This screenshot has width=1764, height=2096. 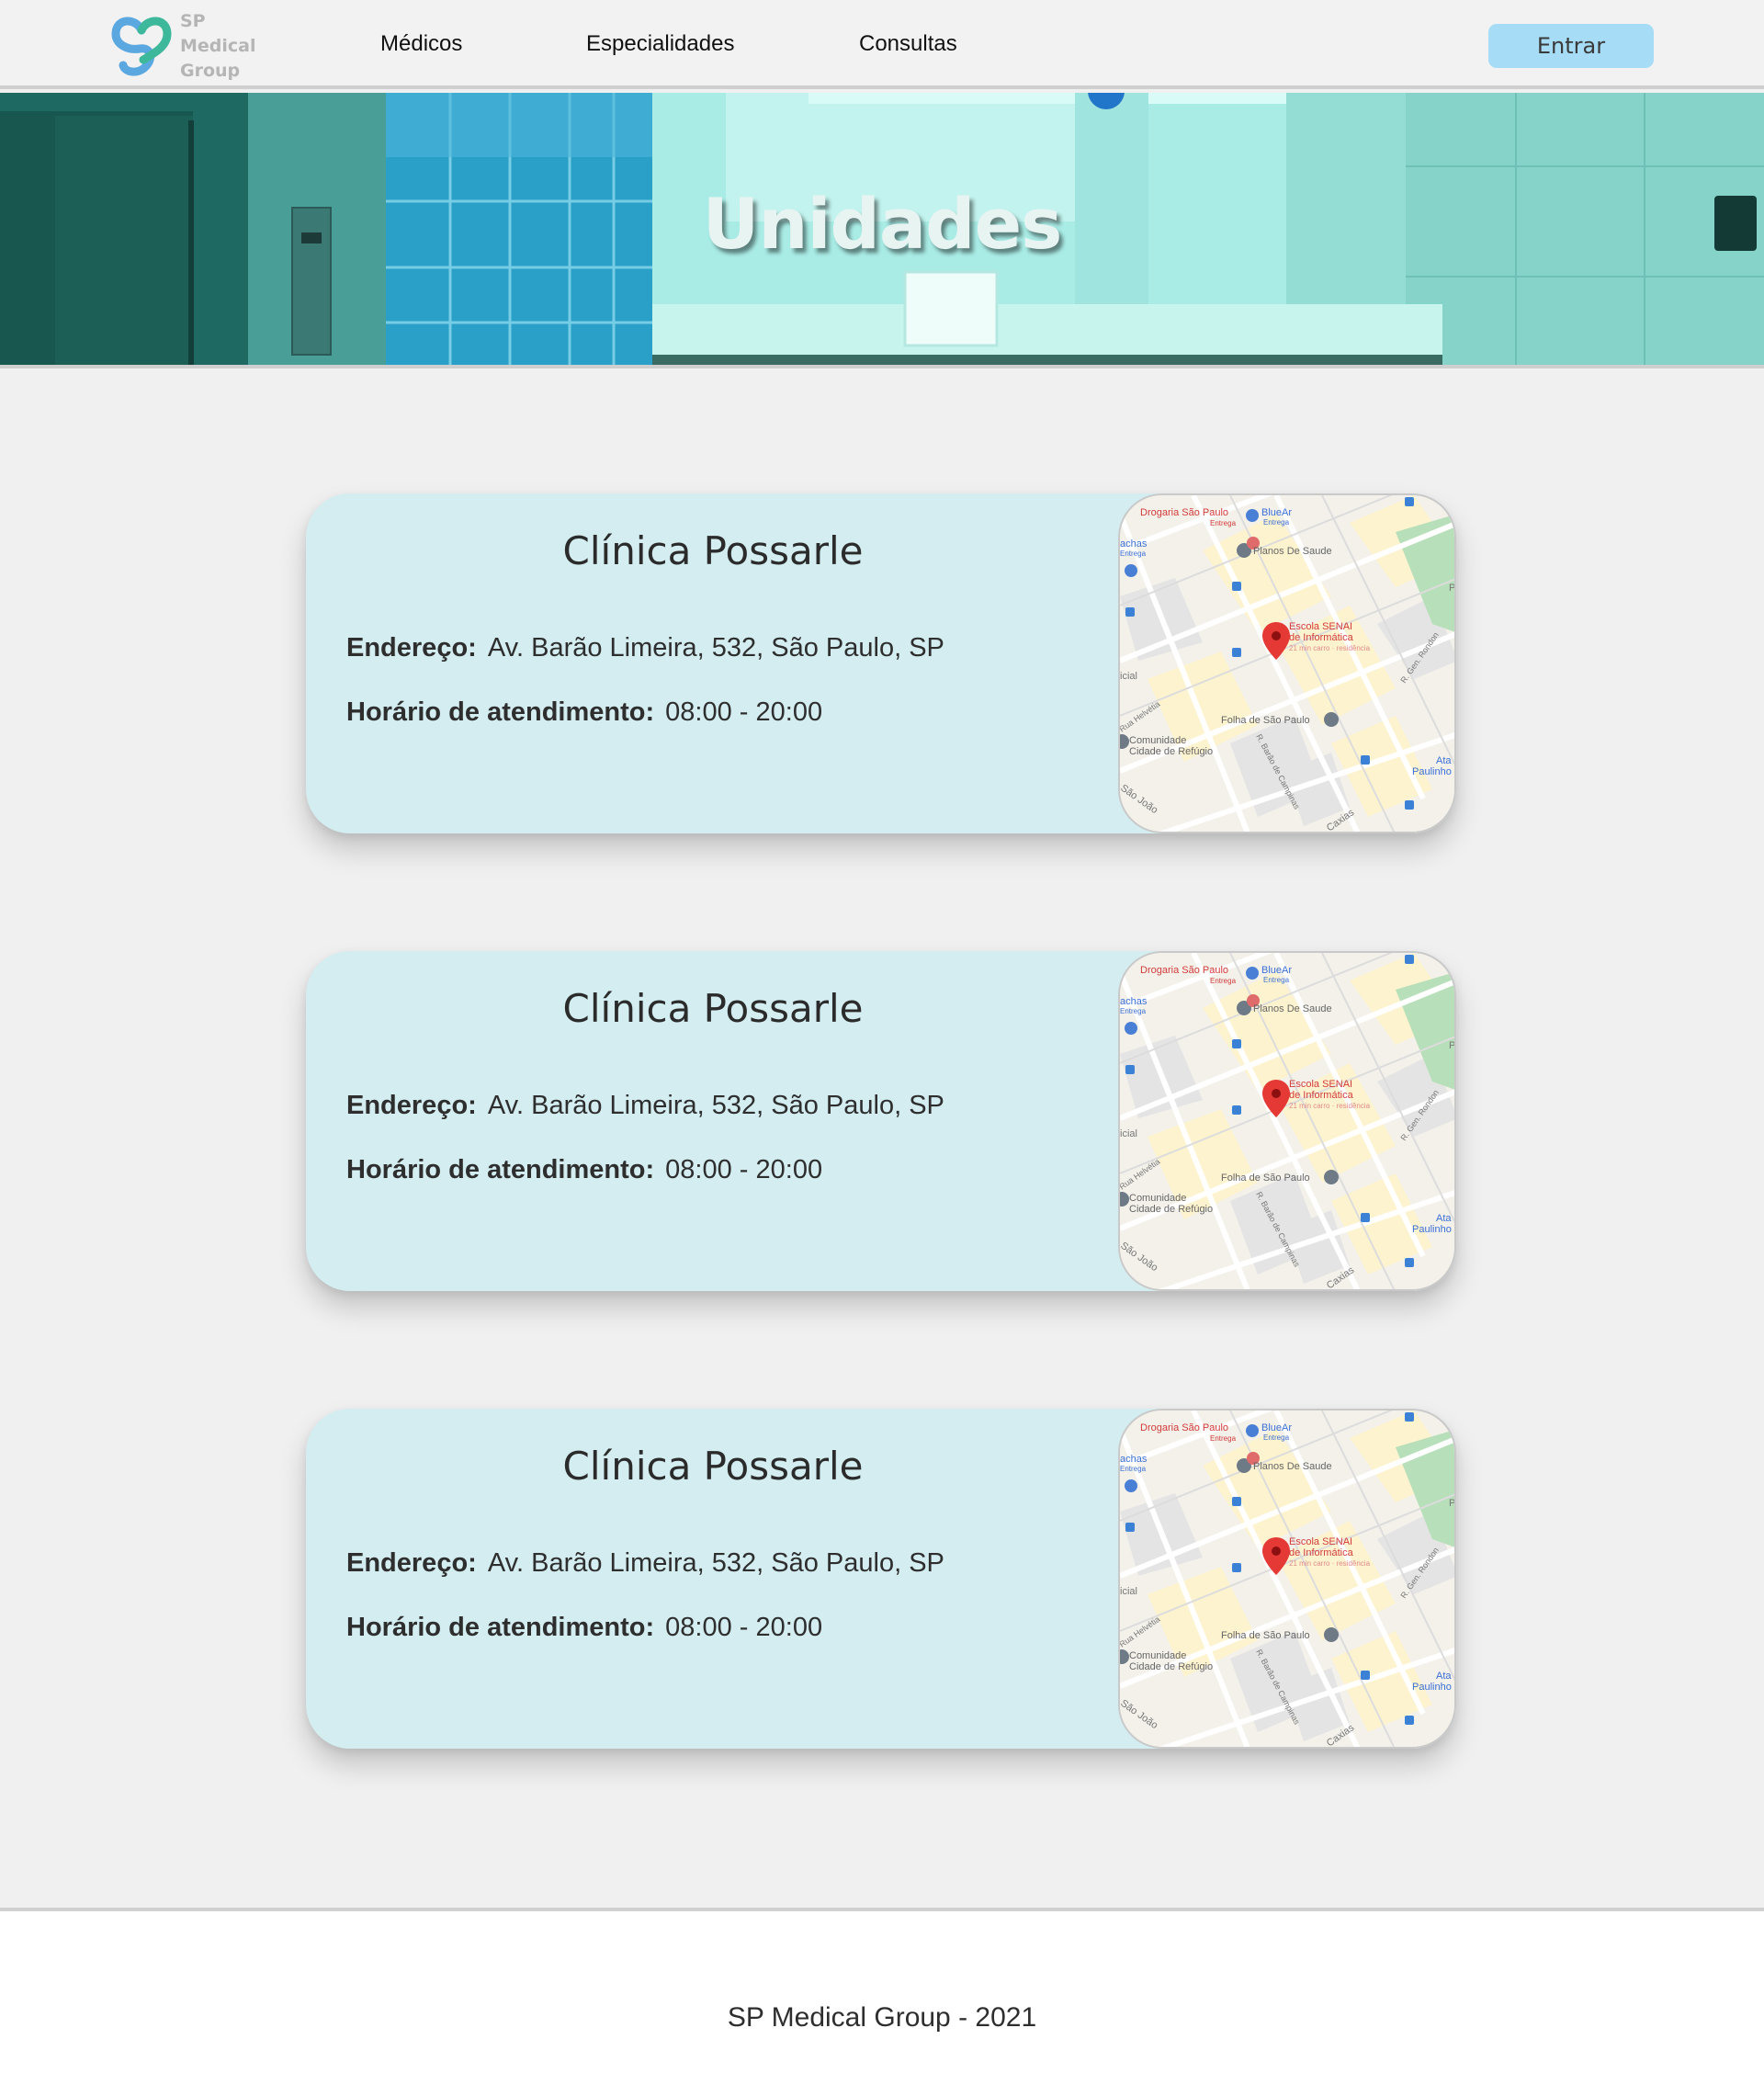 What do you see at coordinates (882, 2017) in the screenshot?
I see `footer-copyright: SP Medical Group - 2021` at bounding box center [882, 2017].